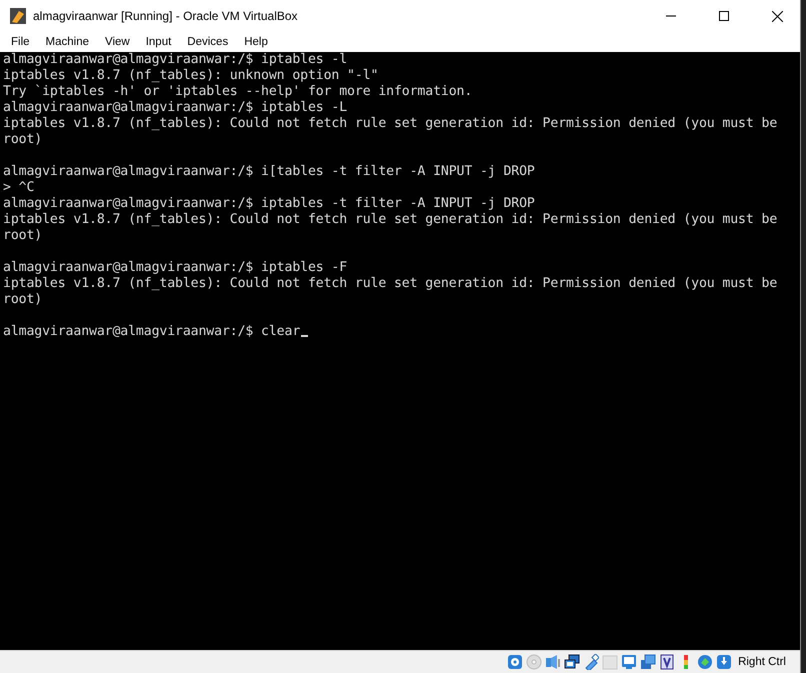 This screenshot has height=673, width=806. I want to click on terminal-line: > ^C, so click(18, 187).